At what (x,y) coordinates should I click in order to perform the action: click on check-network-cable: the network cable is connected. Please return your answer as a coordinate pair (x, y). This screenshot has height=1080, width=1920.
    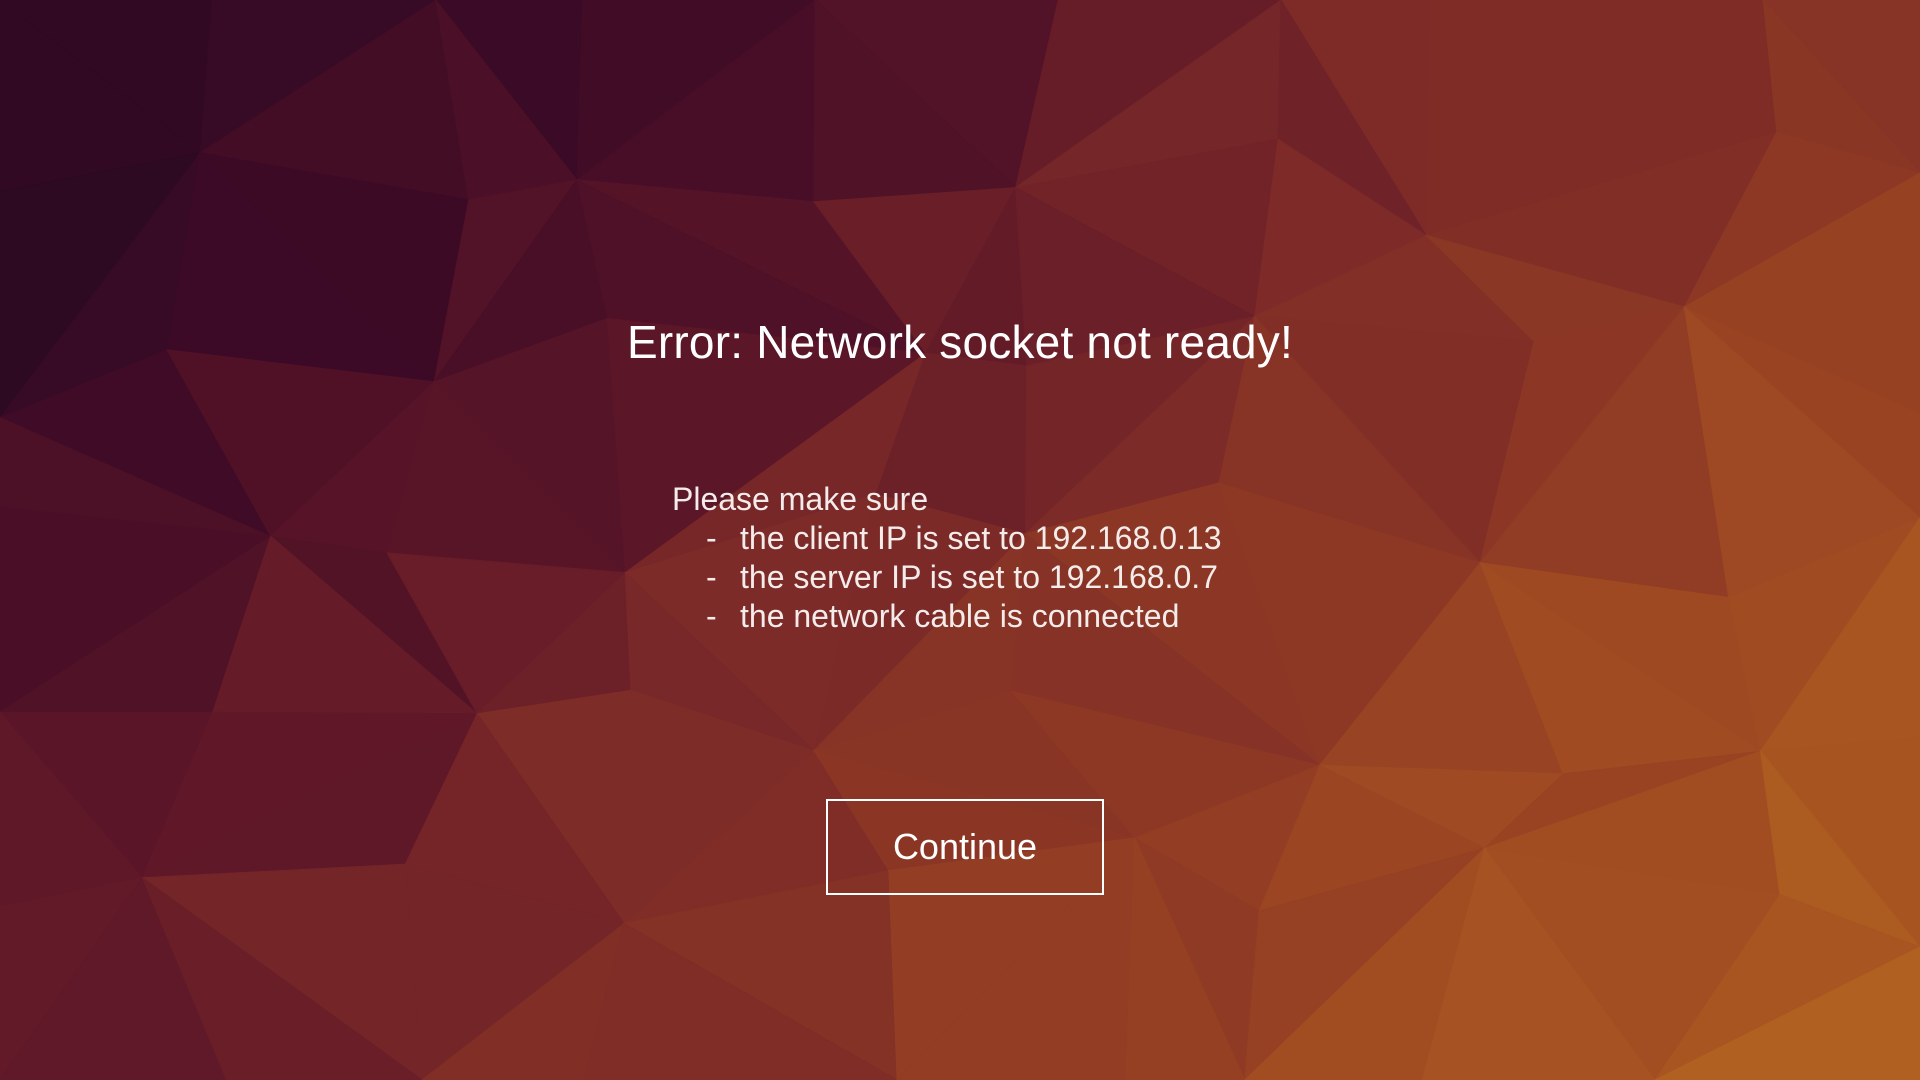
    Looking at the image, I should click on (960, 616).